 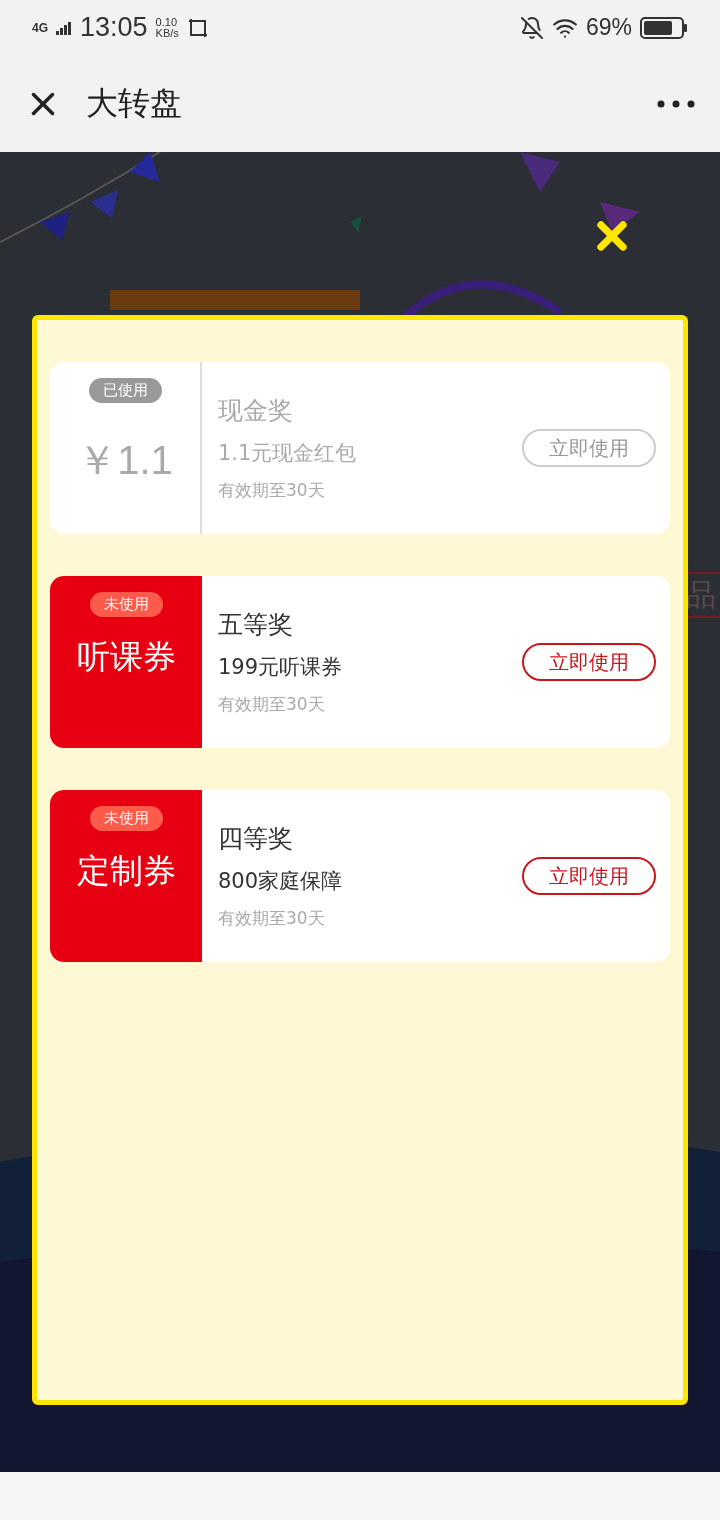 What do you see at coordinates (167, 33) in the screenshot?
I see `speed-unit: KB/s` at bounding box center [167, 33].